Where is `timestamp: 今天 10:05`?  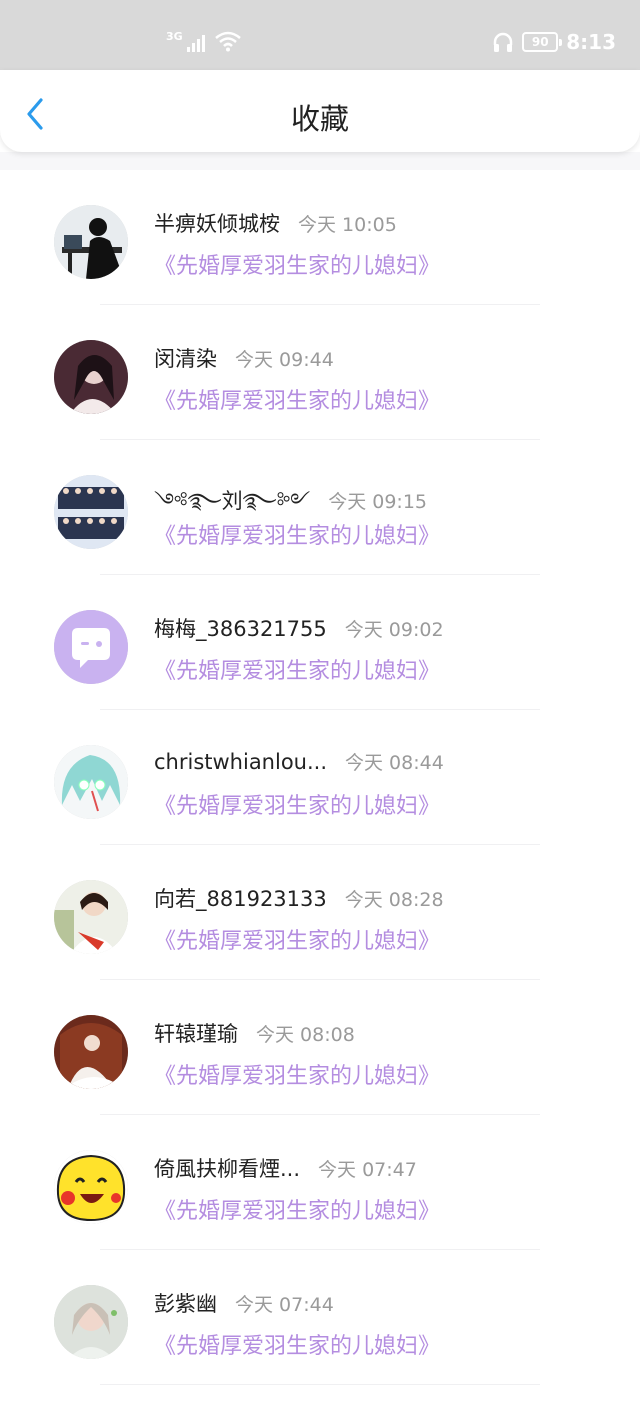 timestamp: 今天 10:05 is located at coordinates (347, 225).